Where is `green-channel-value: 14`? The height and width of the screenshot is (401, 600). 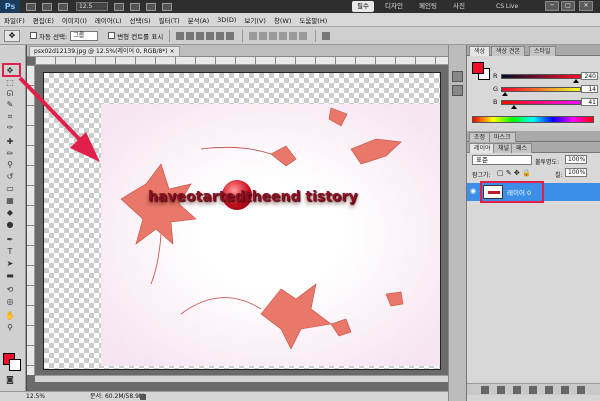
green-channel-value: 14 is located at coordinates (589, 89).